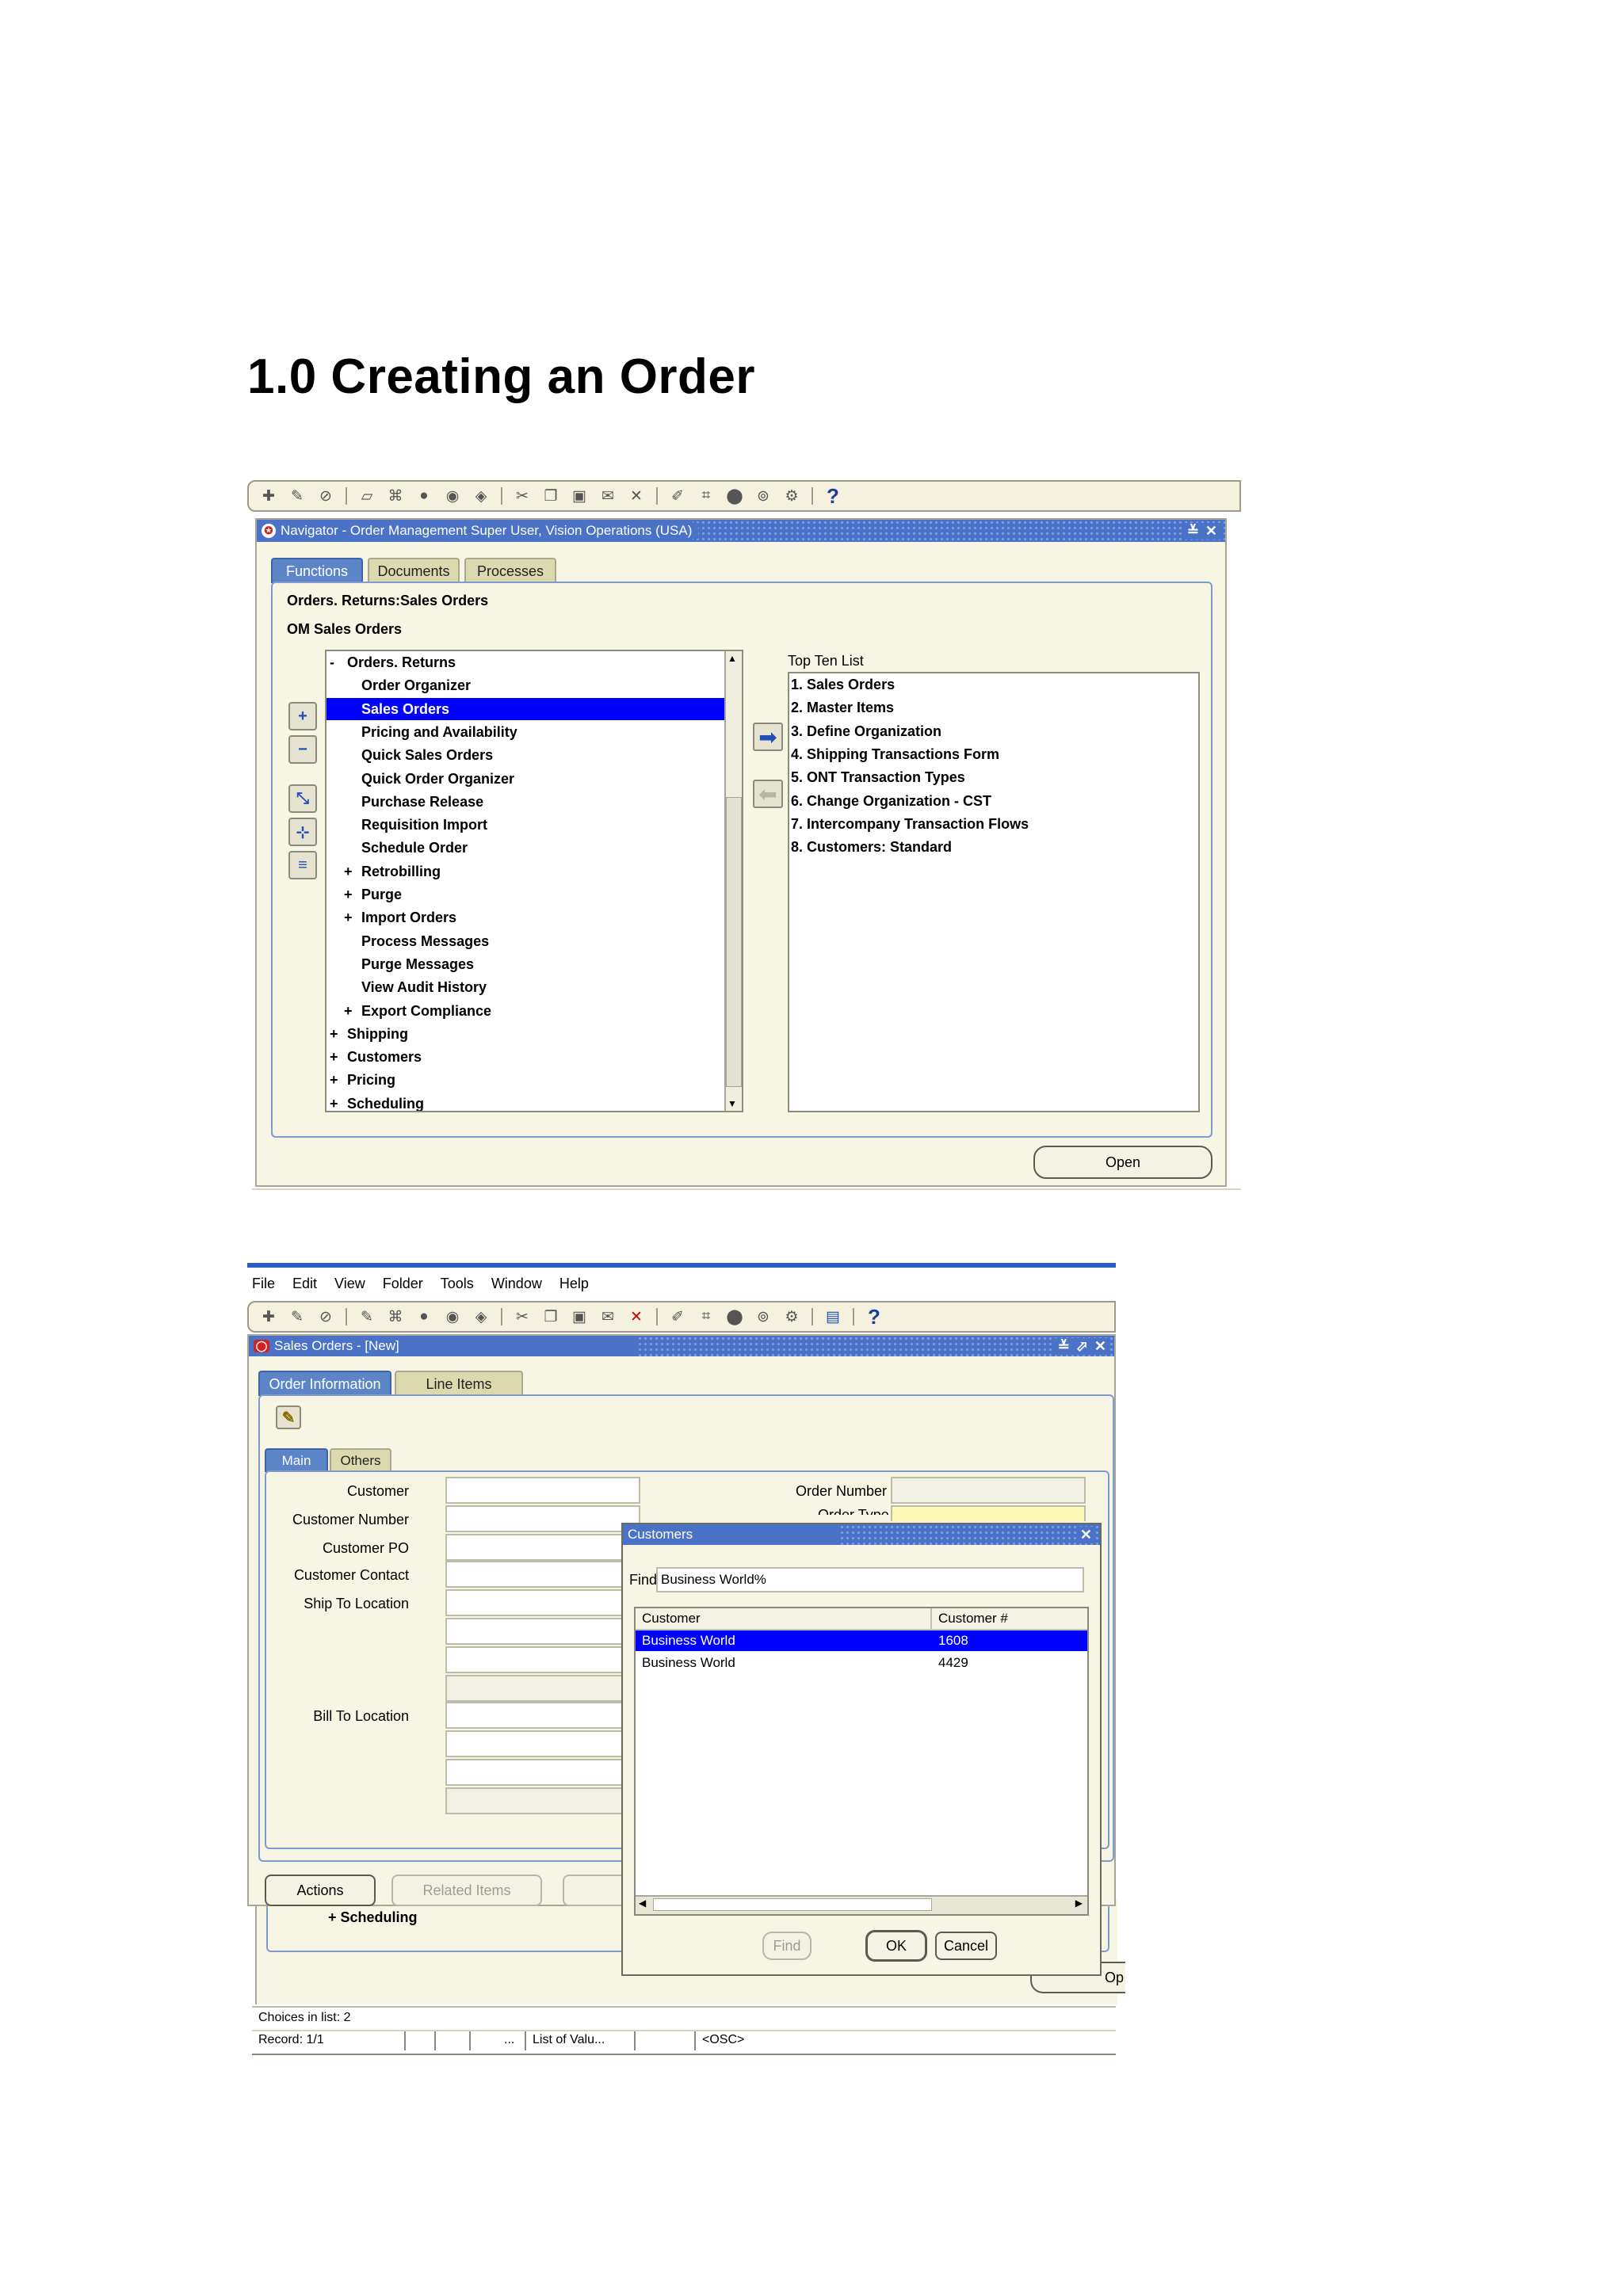 This screenshot has width=1623, height=2296. What do you see at coordinates (1122, 1162) in the screenshot?
I see `open-button: Open` at bounding box center [1122, 1162].